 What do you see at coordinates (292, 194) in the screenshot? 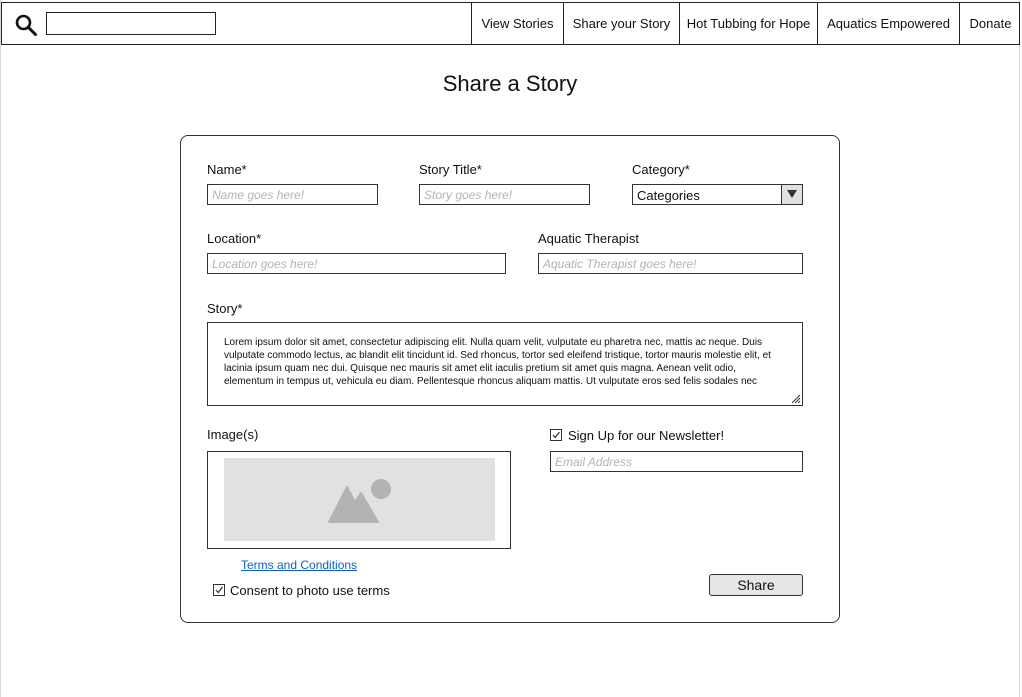
I see `name-input` at bounding box center [292, 194].